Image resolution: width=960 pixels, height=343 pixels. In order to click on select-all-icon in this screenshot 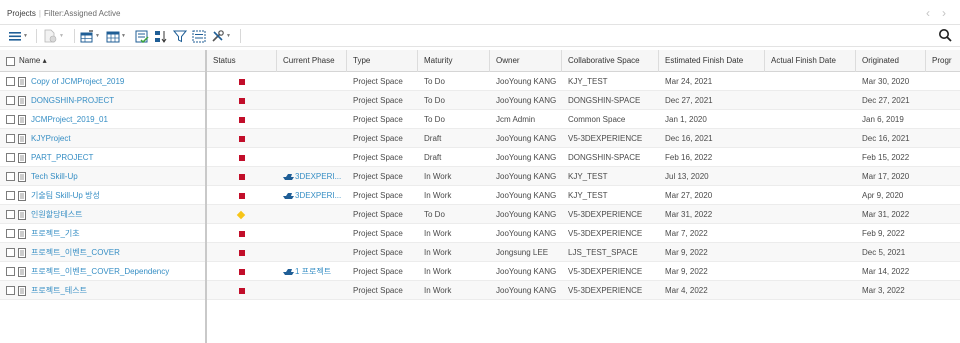, I will do `click(199, 36)`.